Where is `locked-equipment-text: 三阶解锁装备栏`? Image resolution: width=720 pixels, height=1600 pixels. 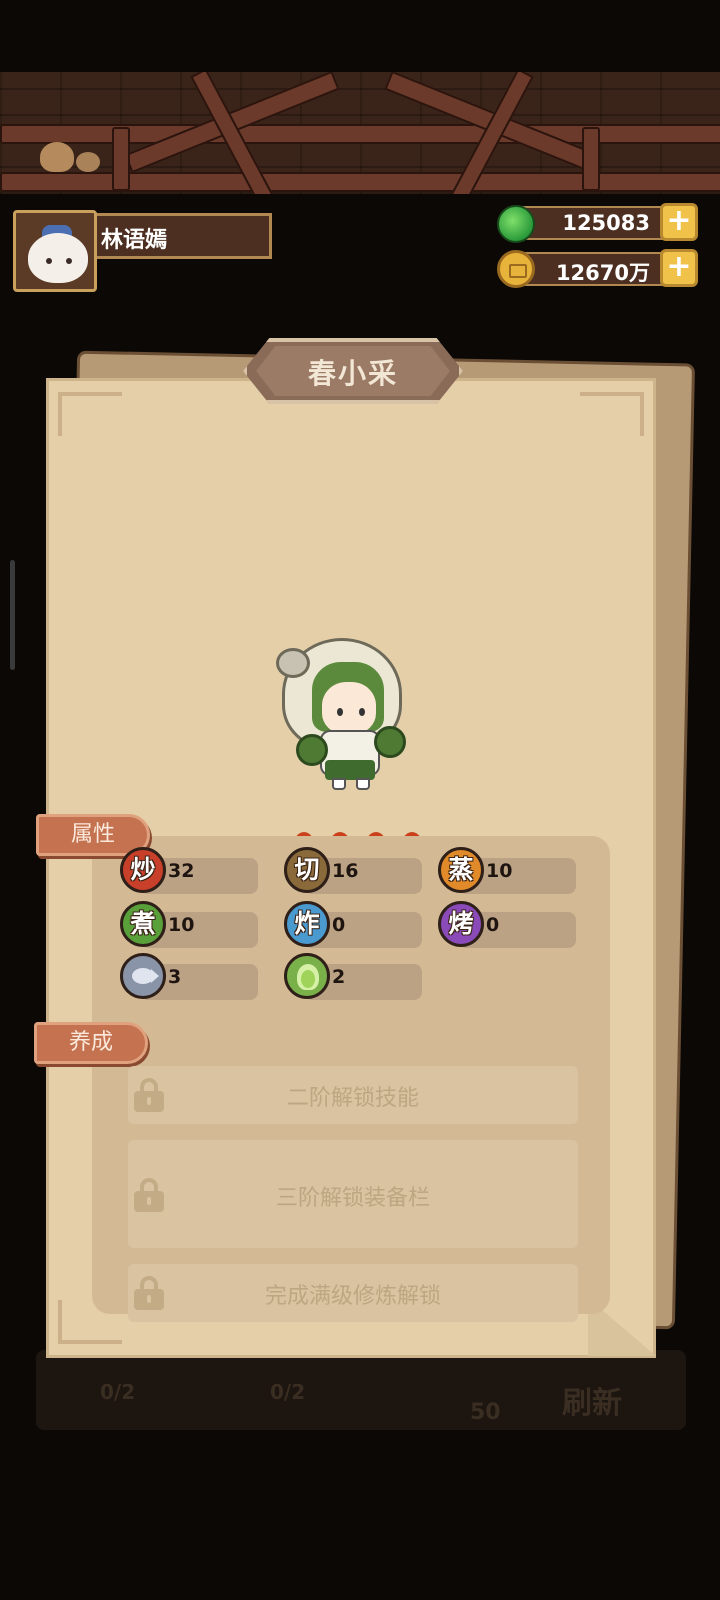 locked-equipment-text: 三阶解锁装备栏 is located at coordinates (352, 1198).